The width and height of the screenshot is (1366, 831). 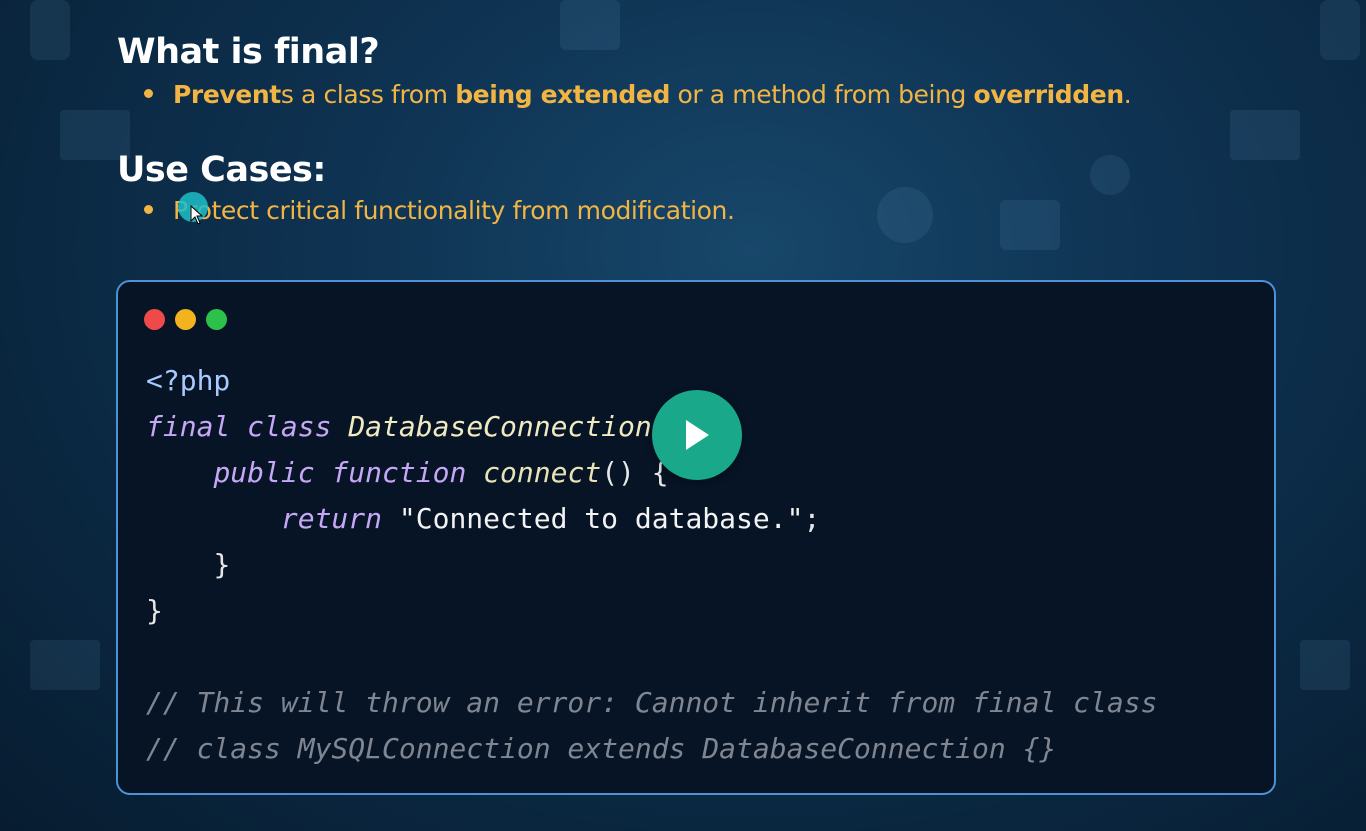 I want to click on heading-use-cases: Use Cases:, so click(x=221, y=170).